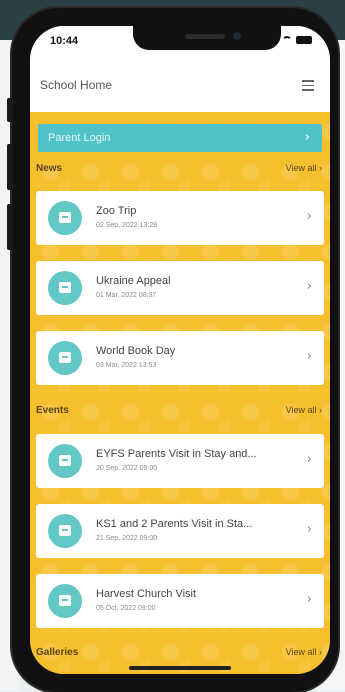  I want to click on wifi-icon, so click(287, 40).